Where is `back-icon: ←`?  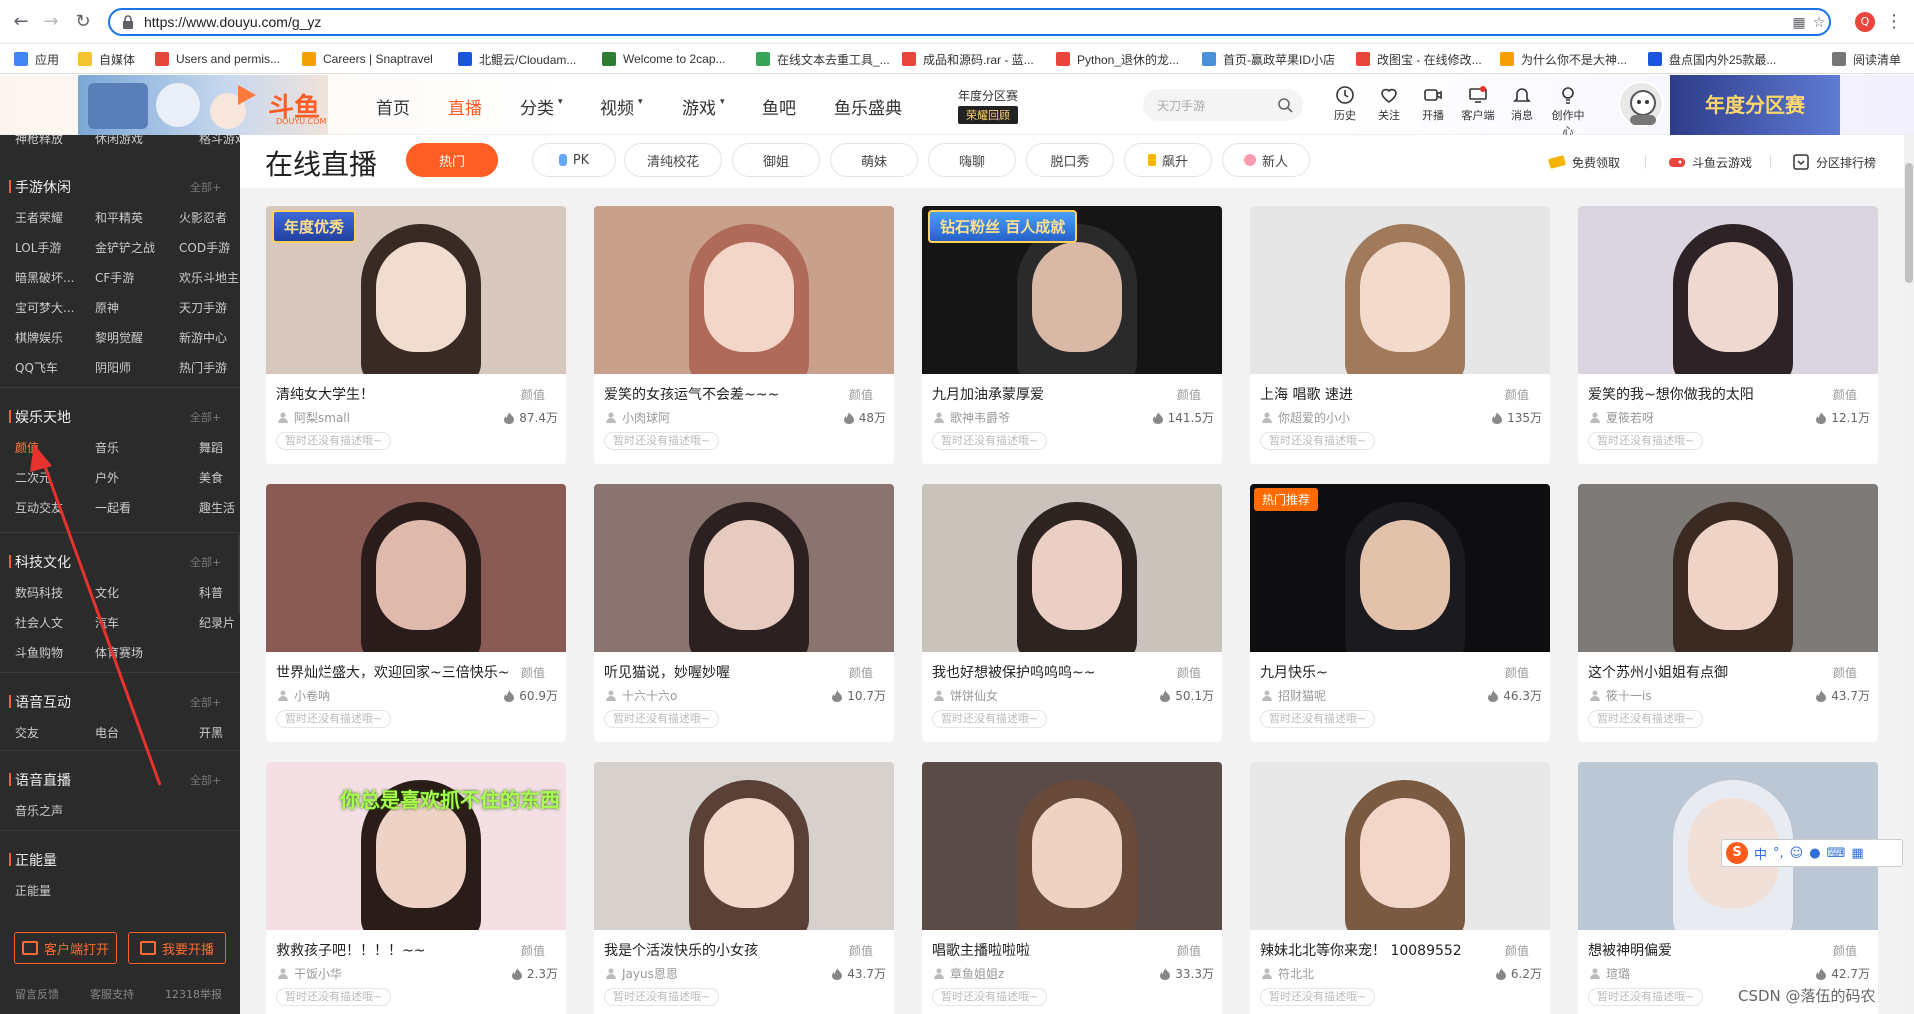
back-icon: ← is located at coordinates (21, 22).